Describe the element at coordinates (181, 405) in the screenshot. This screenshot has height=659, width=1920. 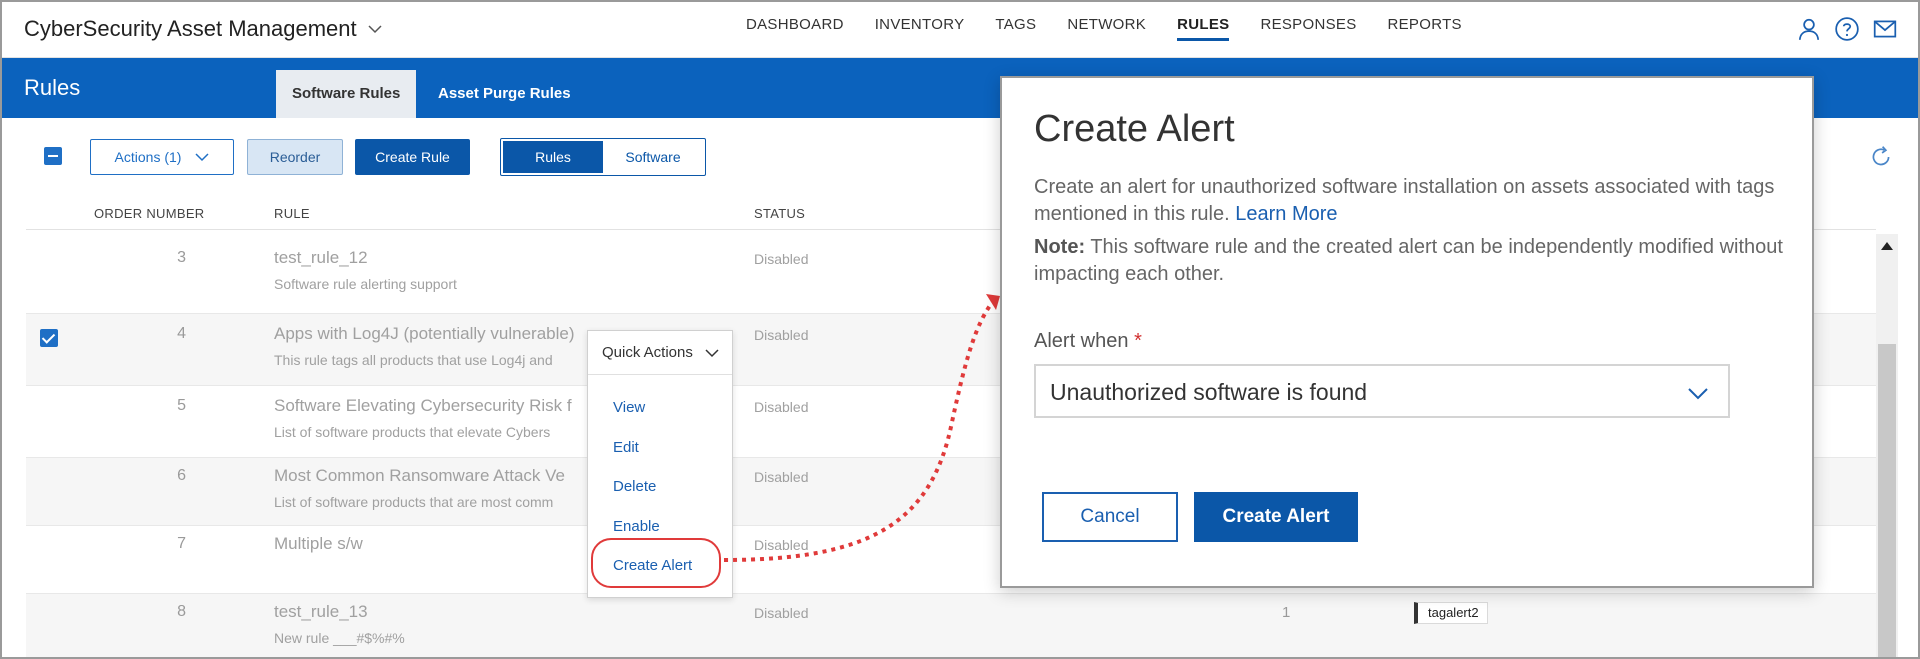
I see `order-number: 5` at that location.